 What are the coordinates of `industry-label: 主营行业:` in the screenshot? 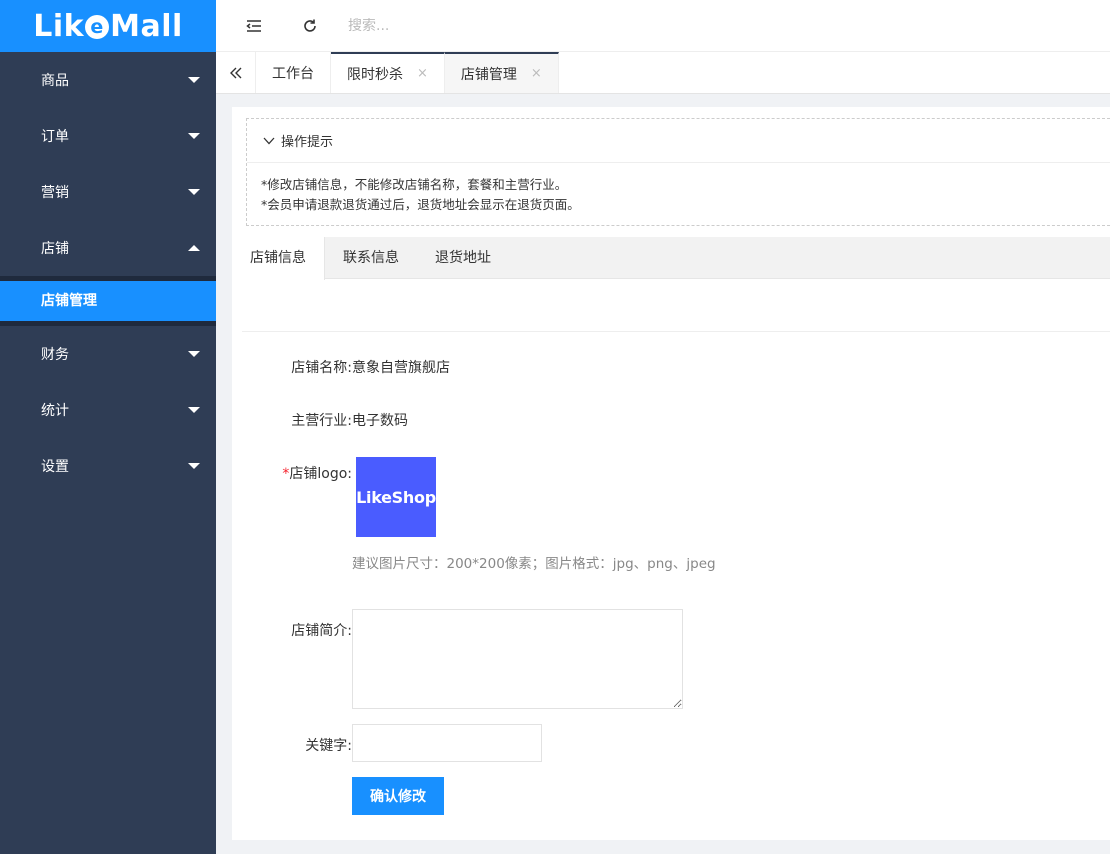 It's located at (321, 421).